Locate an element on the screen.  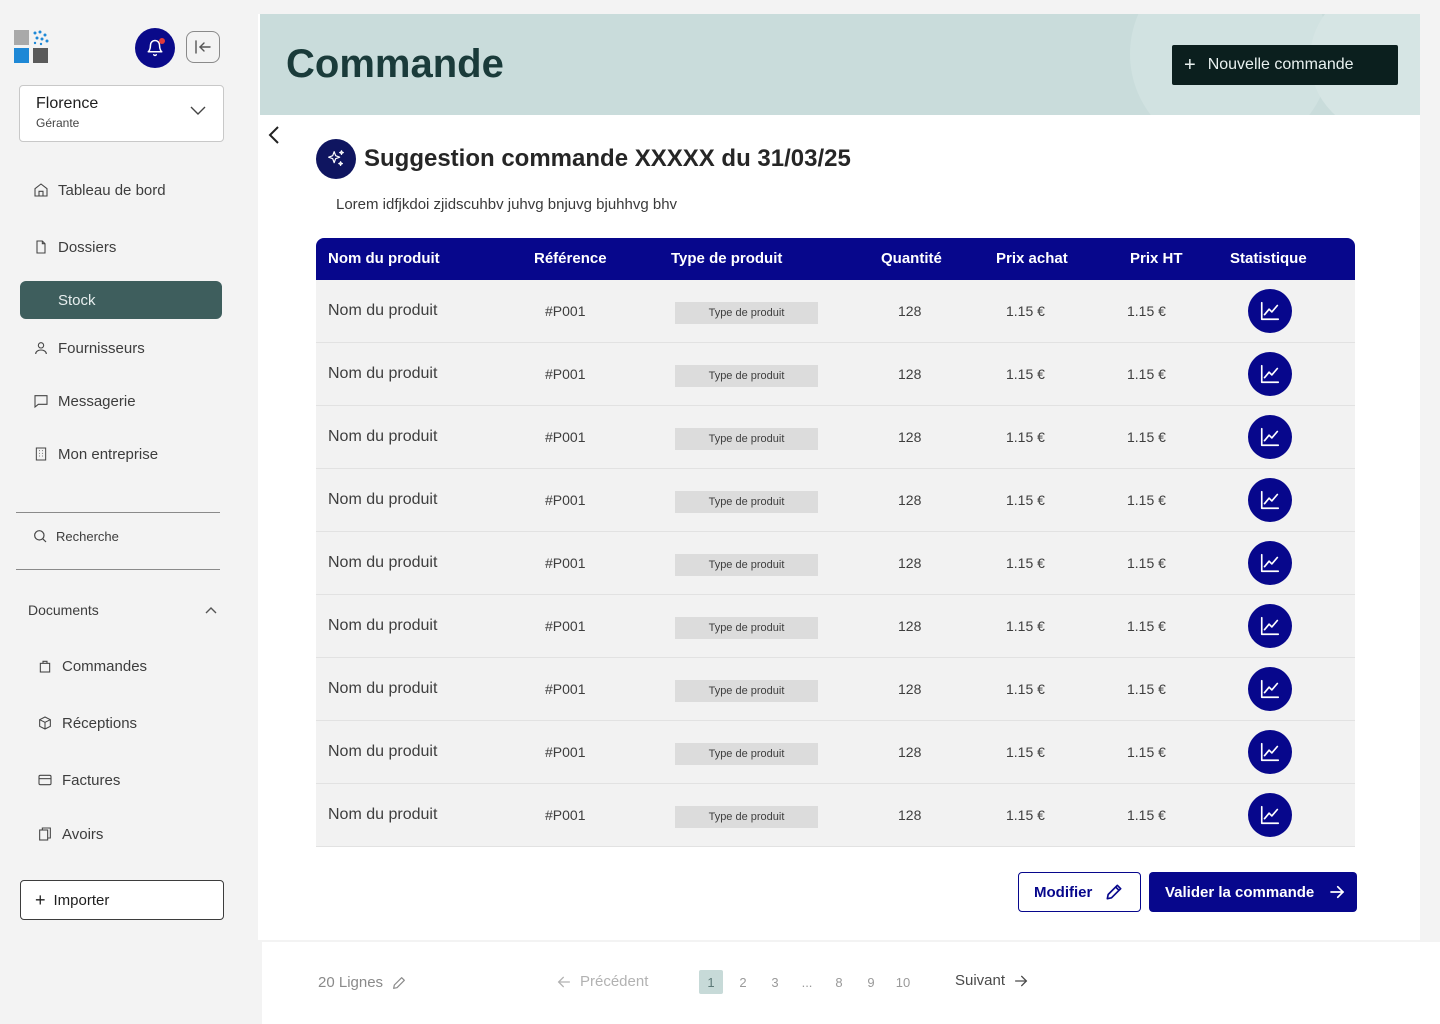
page-number: 8 is located at coordinates (839, 982).